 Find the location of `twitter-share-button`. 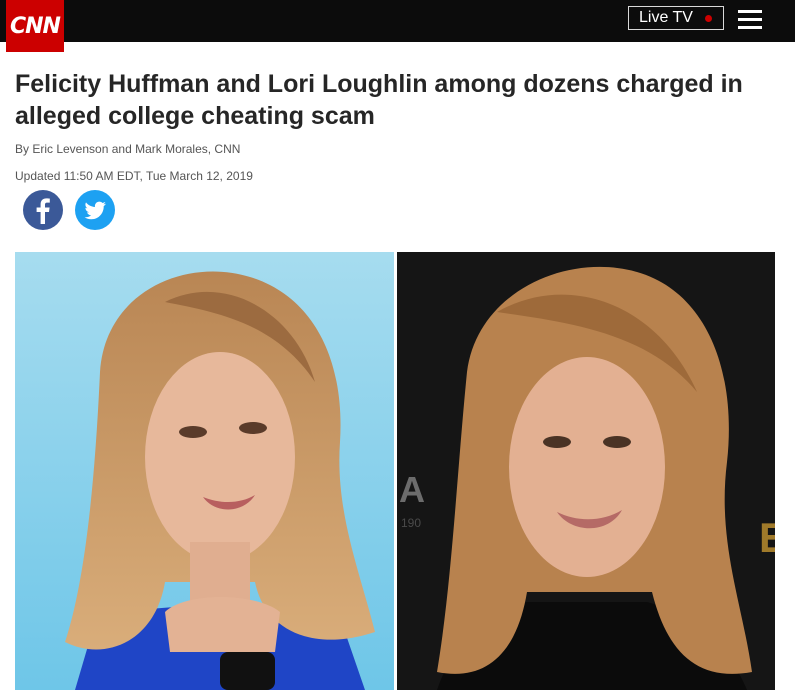

twitter-share-button is located at coordinates (95, 210).